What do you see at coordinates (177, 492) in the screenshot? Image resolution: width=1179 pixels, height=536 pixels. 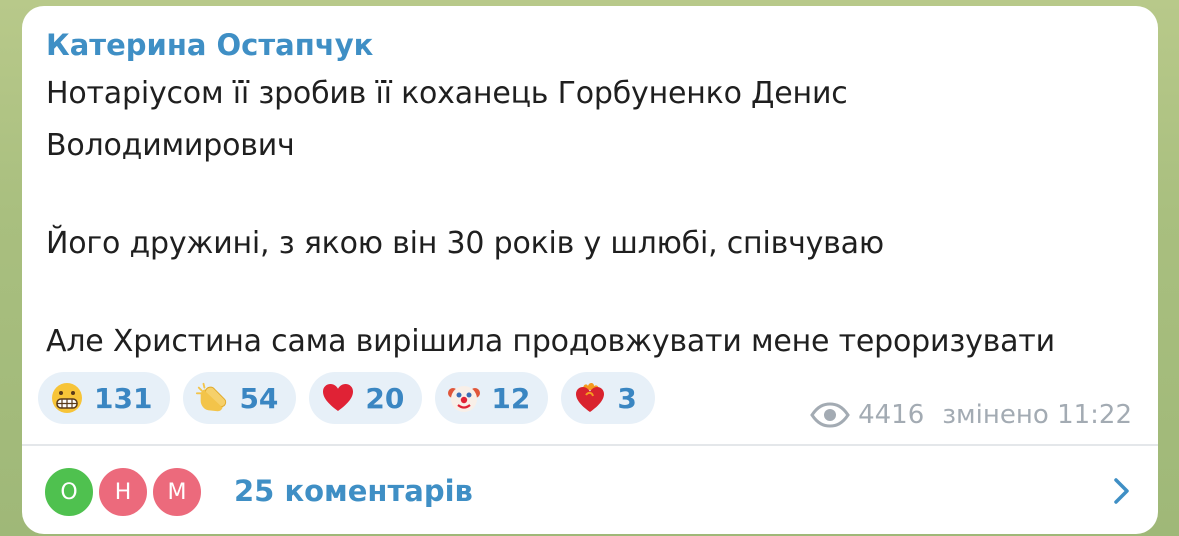 I see `avatar: М` at bounding box center [177, 492].